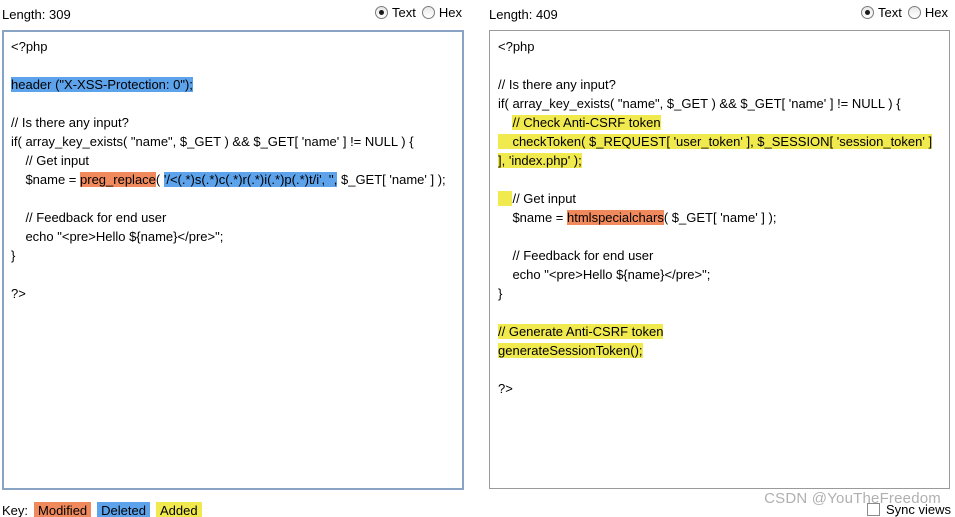 This screenshot has width=955, height=517. What do you see at coordinates (123, 509) in the screenshot?
I see `key-deleted: Deleted` at bounding box center [123, 509].